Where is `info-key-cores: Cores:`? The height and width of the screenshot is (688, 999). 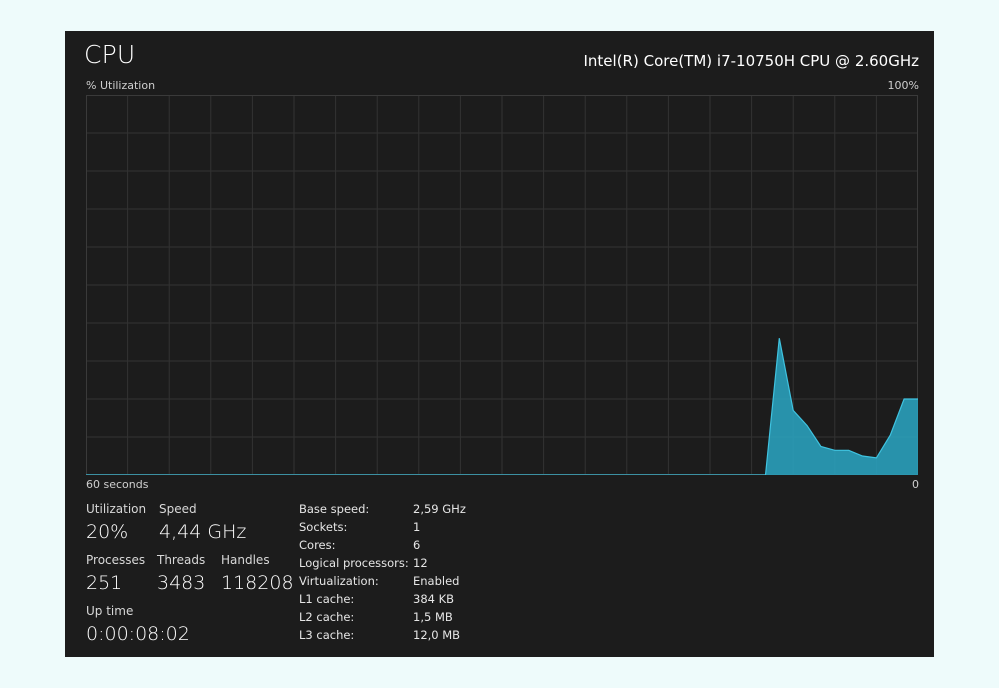
info-key-cores: Cores: is located at coordinates (317, 545).